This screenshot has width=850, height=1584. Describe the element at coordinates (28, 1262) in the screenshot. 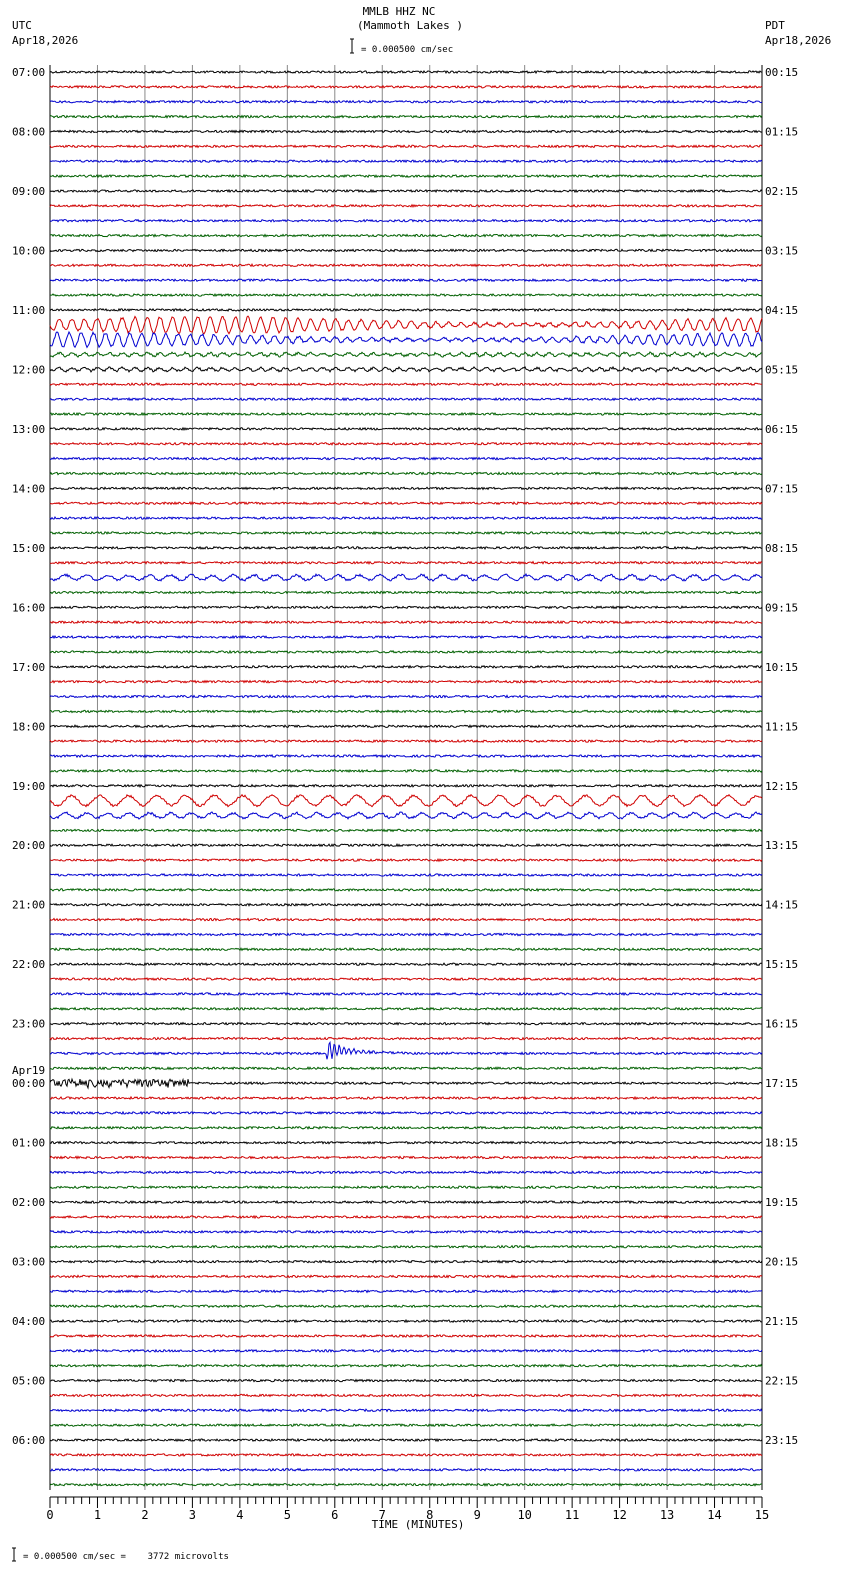

I see `left-hour-label: 03:00` at that location.